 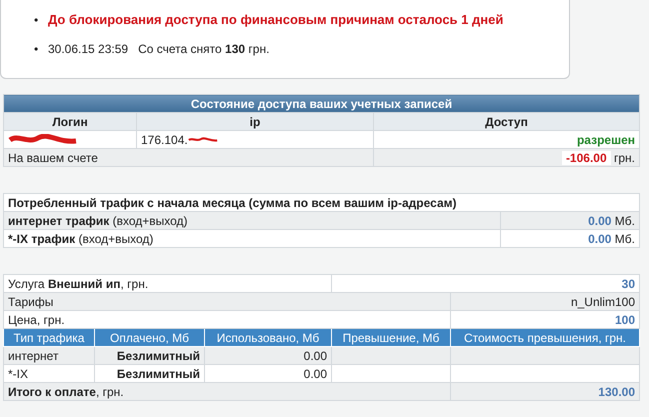 What do you see at coordinates (322, 103) in the screenshot?
I see `table-title: Состояние доступа ваших учетных записей` at bounding box center [322, 103].